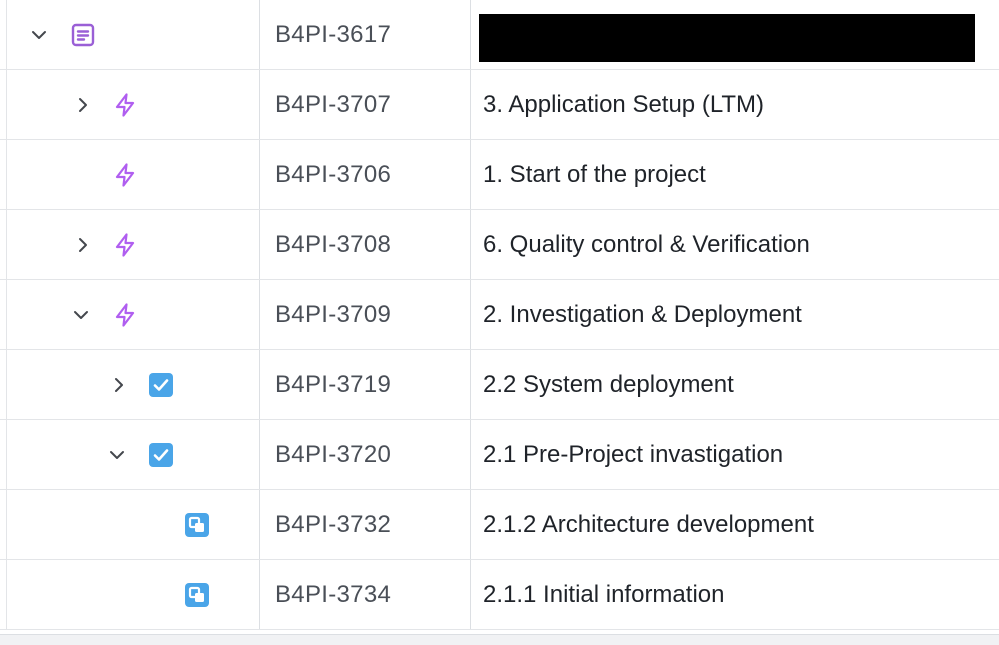  I want to click on issue-summary: 2.1.2 Architecture development, so click(648, 525).